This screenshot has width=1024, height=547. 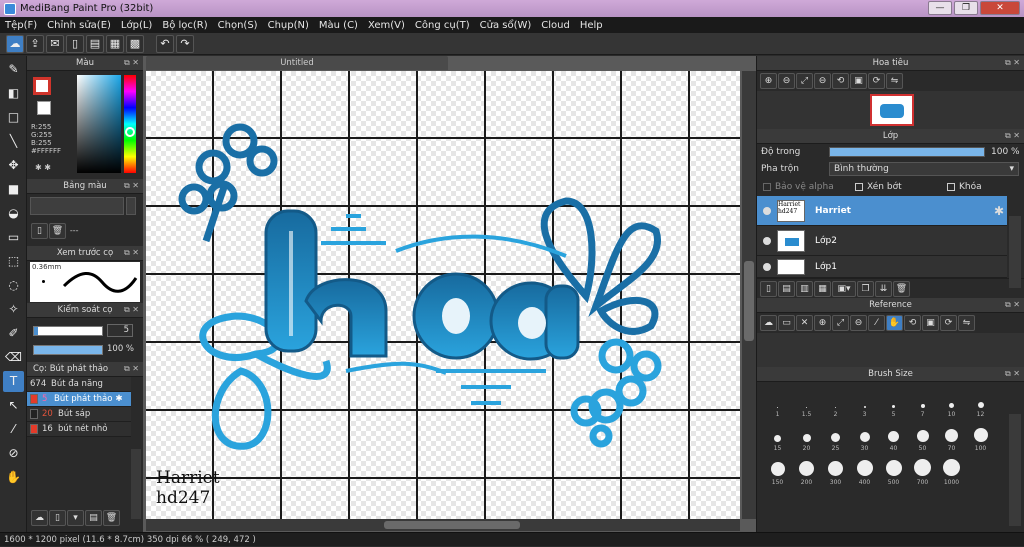 What do you see at coordinates (13, 69) in the screenshot?
I see `brush-tool-icon: ✎` at bounding box center [13, 69].